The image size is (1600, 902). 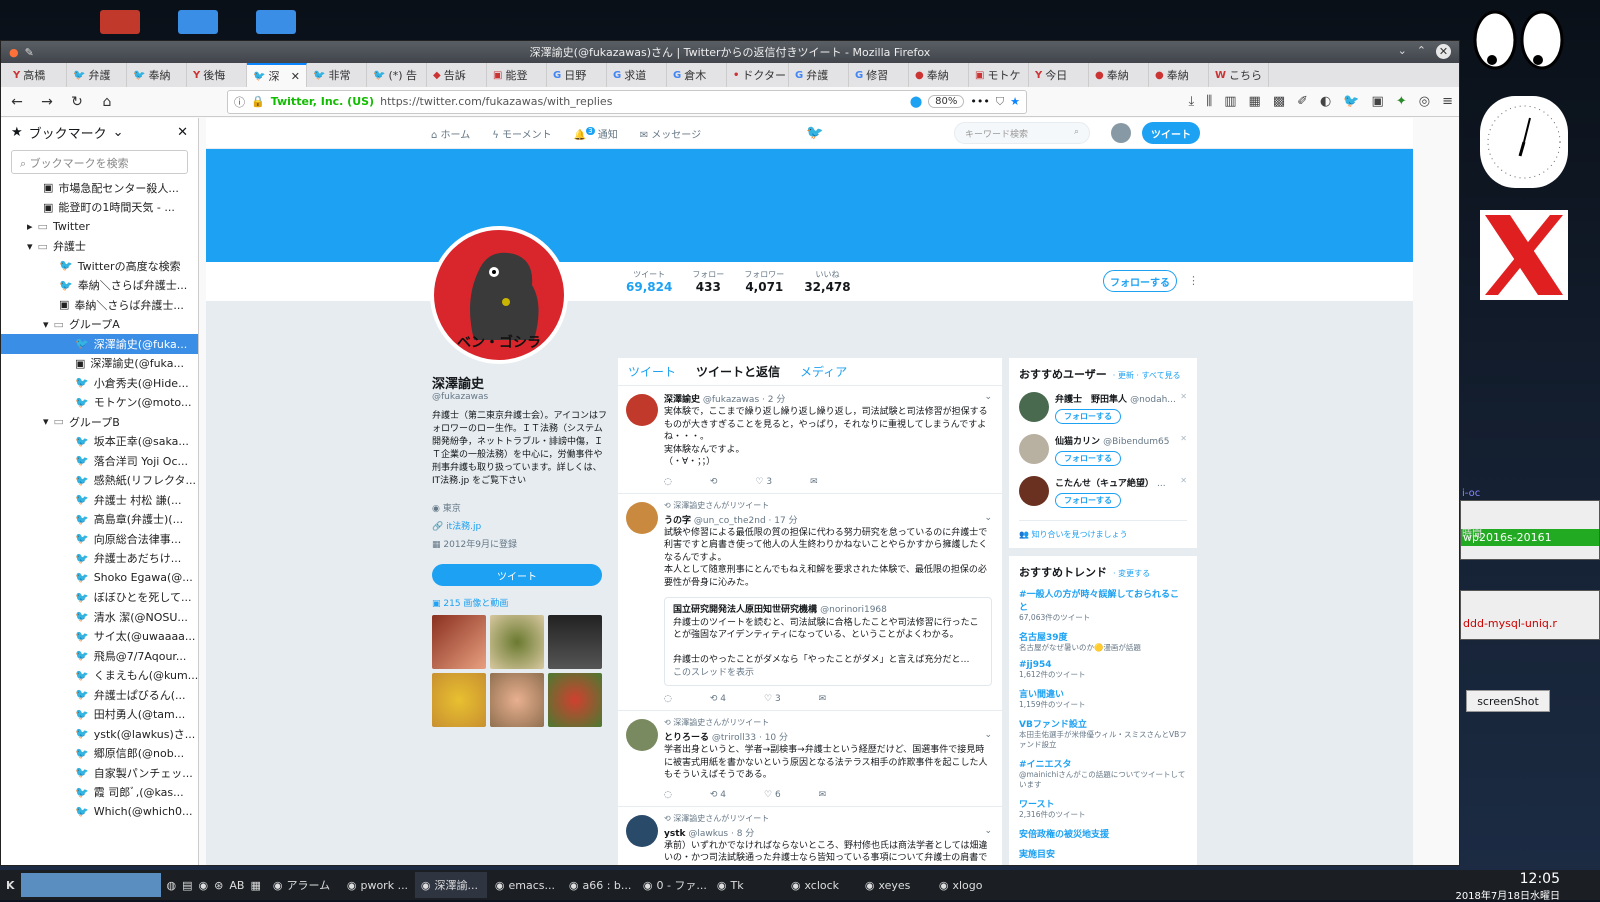 What do you see at coordinates (1103, 733) in the screenshot?
I see `trend-item: VBファンド設立 本田圭佑選手が米俳優ウィル・スミスさんとVBファンド設立` at bounding box center [1103, 733].